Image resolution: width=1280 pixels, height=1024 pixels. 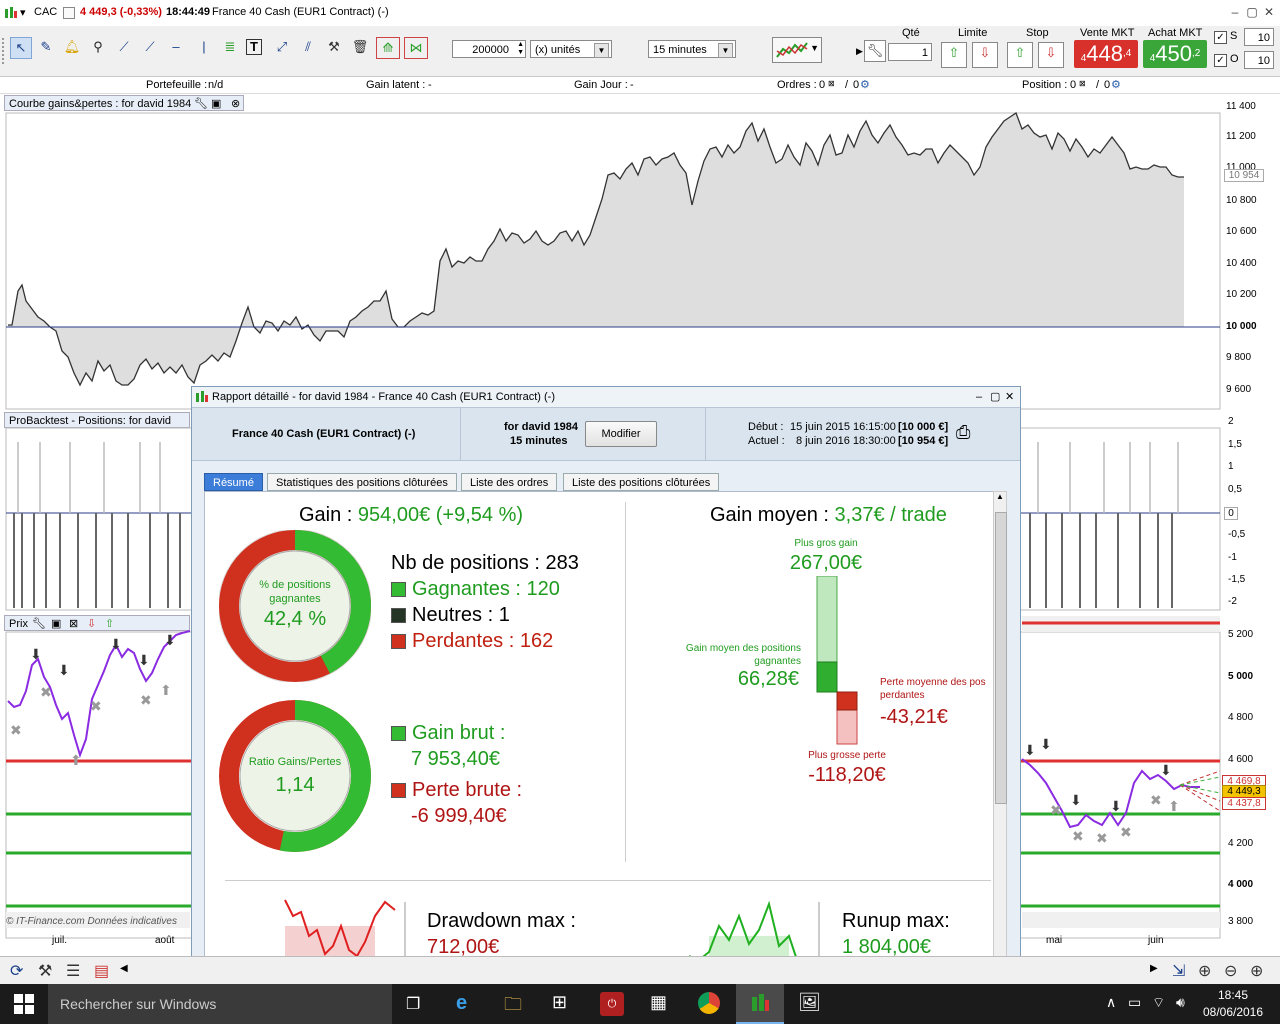 What do you see at coordinates (809, 1002) in the screenshot?
I see `photos-icon: 🖼︎` at bounding box center [809, 1002].